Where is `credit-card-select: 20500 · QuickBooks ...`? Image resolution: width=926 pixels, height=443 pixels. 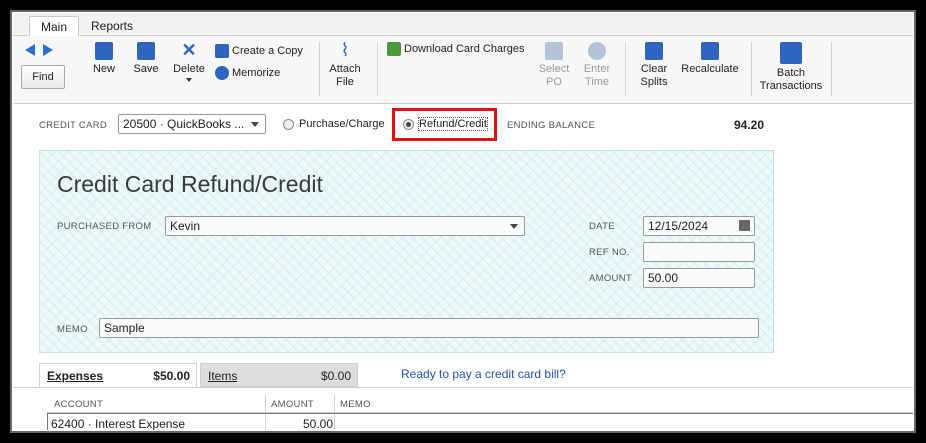
credit-card-select: 20500 · QuickBooks ... is located at coordinates (192, 124).